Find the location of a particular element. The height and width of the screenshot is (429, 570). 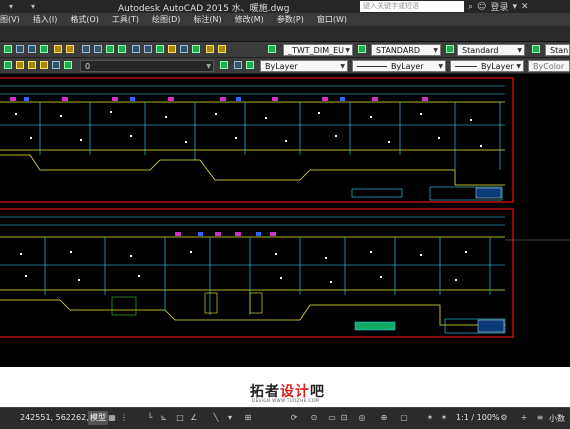

ribbon-area is located at coordinates (285, 34).